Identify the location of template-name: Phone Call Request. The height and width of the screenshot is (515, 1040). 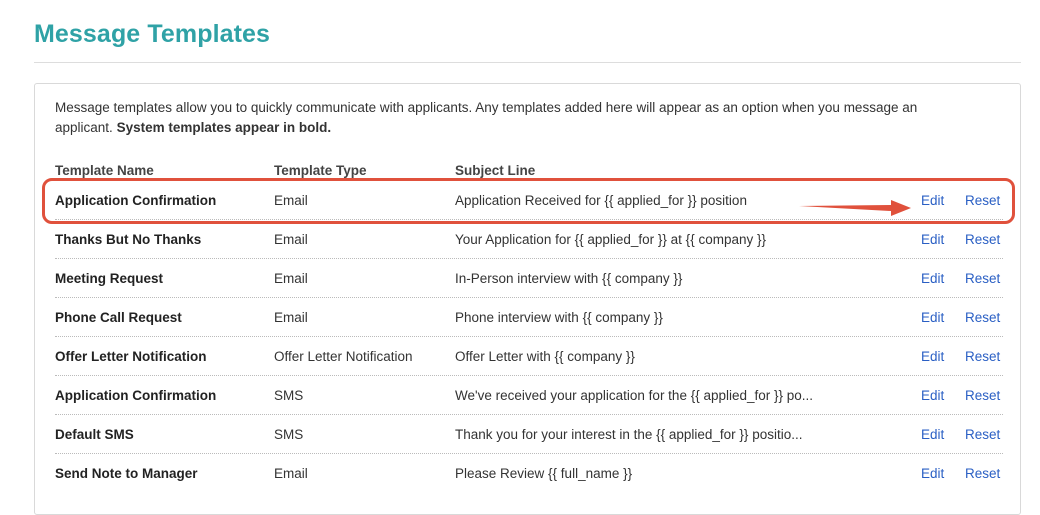
(118, 317).